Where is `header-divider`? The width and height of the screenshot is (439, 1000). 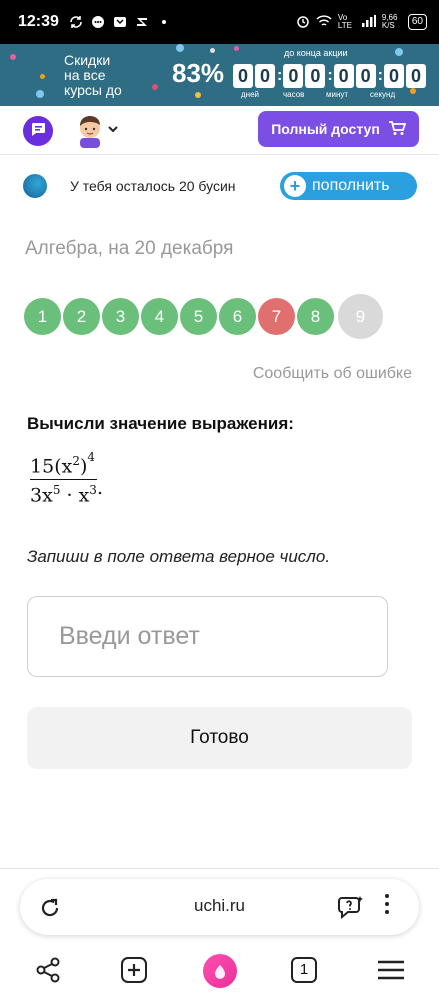
header-divider is located at coordinates (219, 154).